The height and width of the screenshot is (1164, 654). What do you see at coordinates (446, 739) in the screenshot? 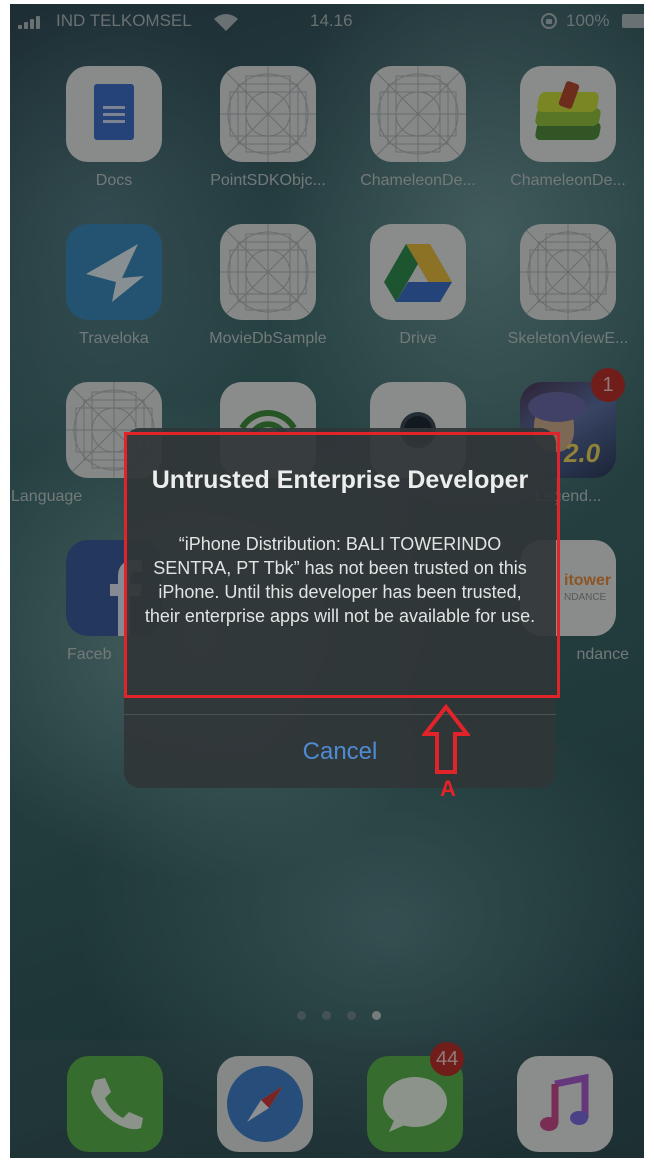
I see `annotation-arrow-up-icon` at bounding box center [446, 739].